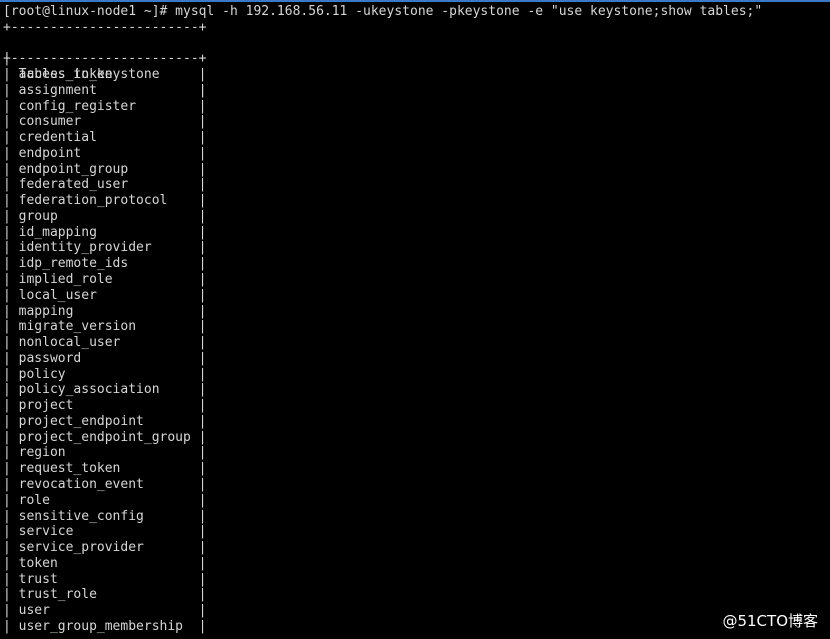 This screenshot has height=639, width=830. What do you see at coordinates (382, 548) in the screenshot?
I see `table-row: | service_provider |` at bounding box center [382, 548].